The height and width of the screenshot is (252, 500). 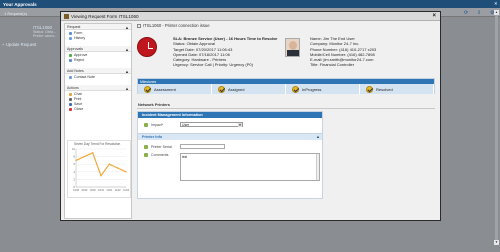 I want to click on scroll-down-icon: ▼, so click(x=496, y=242).